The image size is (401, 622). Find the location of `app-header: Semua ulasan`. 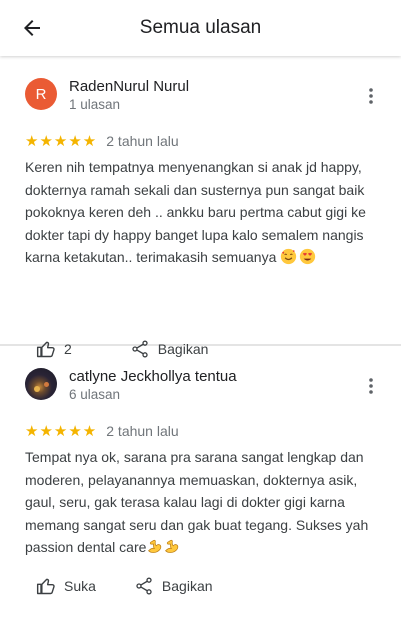

app-header: Semua ulasan is located at coordinates (200, 28).